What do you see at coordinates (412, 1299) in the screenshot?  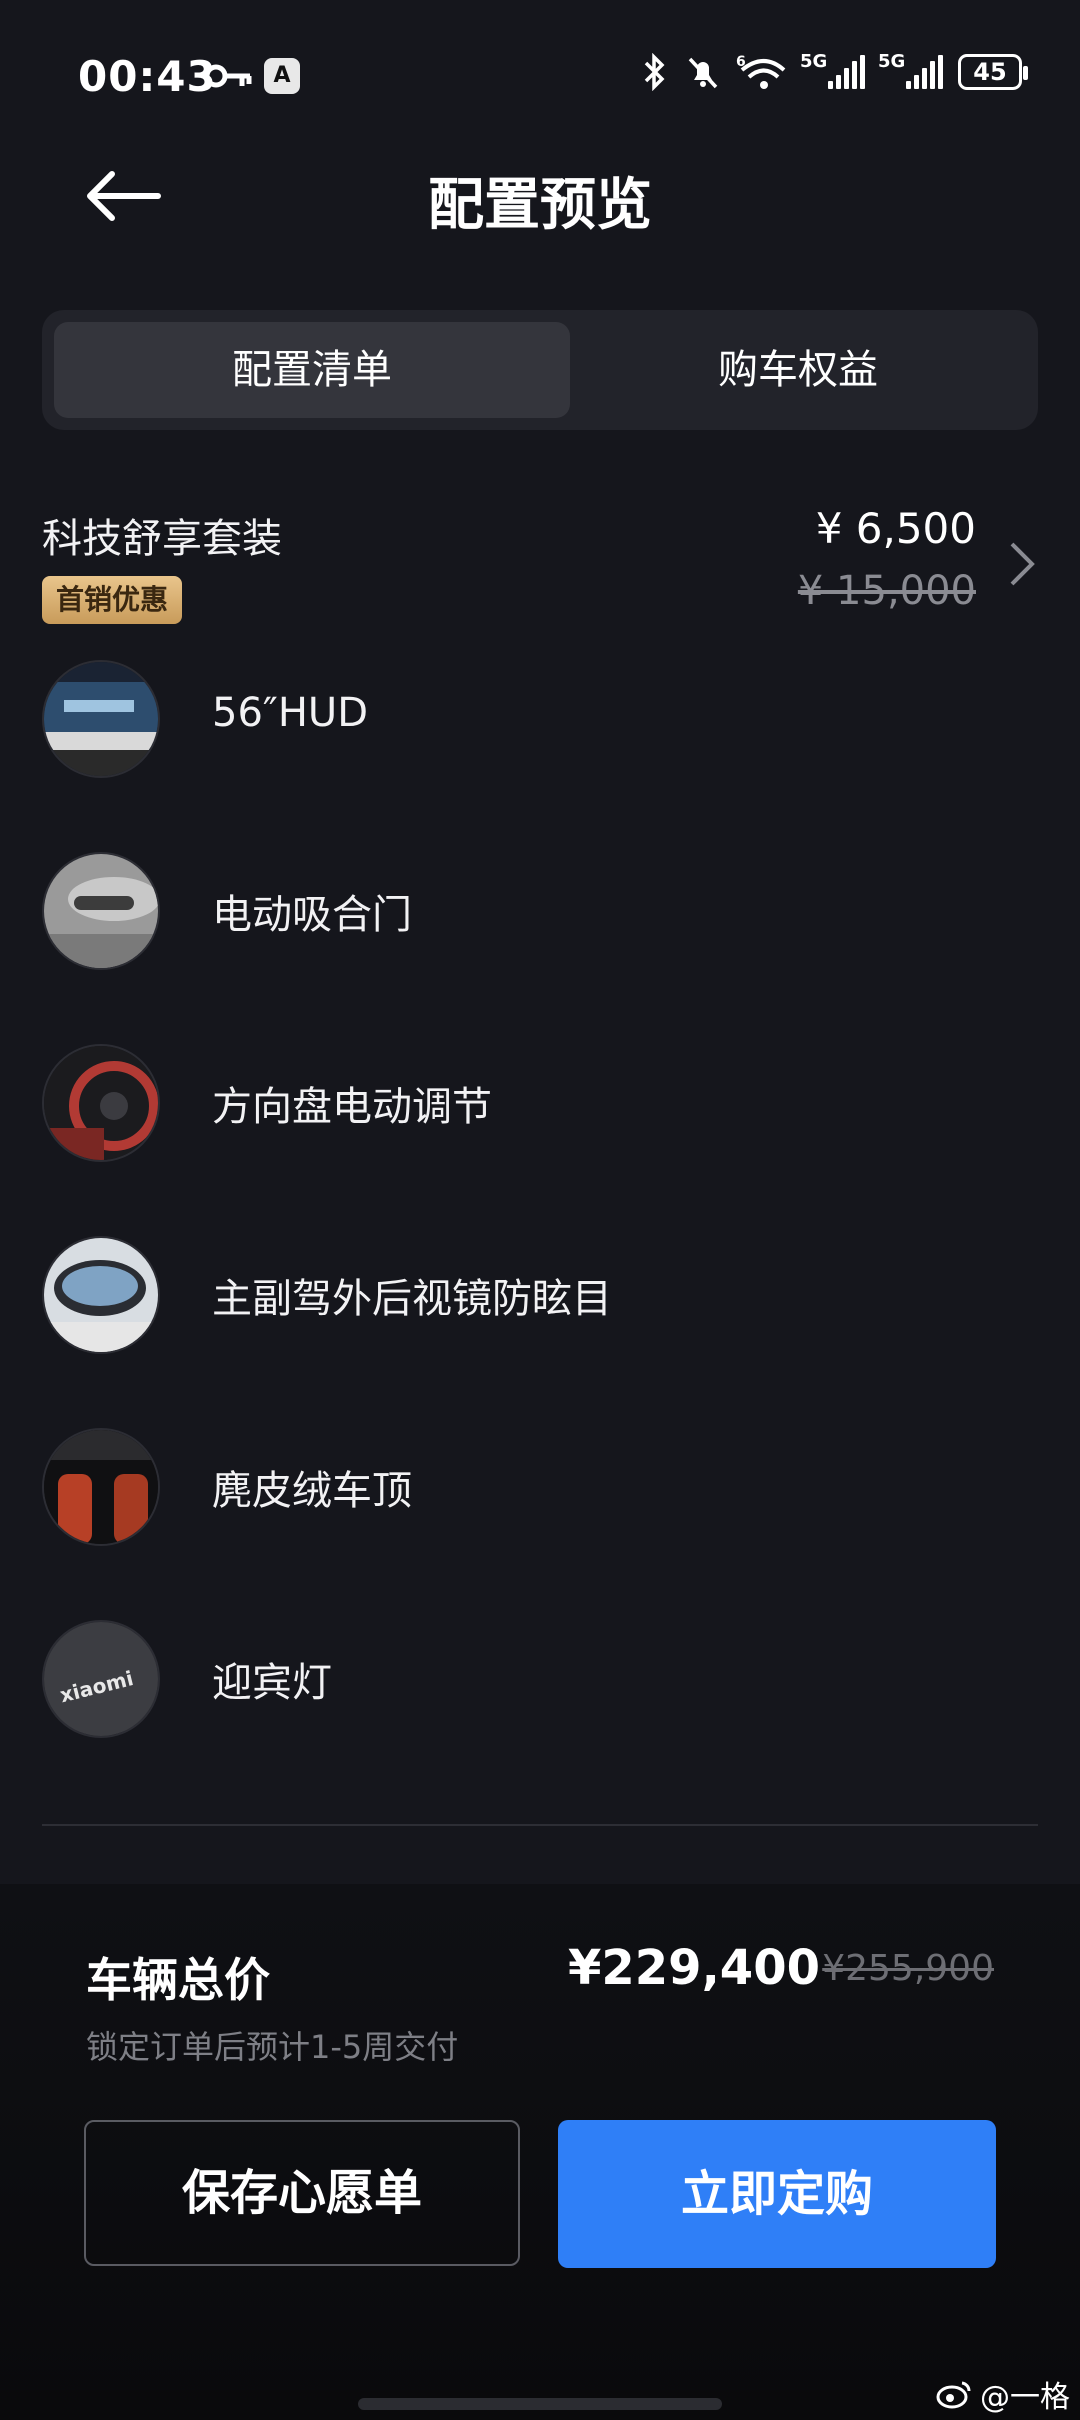 I see `feature-label: 主副驾外后视镜防眩目` at bounding box center [412, 1299].